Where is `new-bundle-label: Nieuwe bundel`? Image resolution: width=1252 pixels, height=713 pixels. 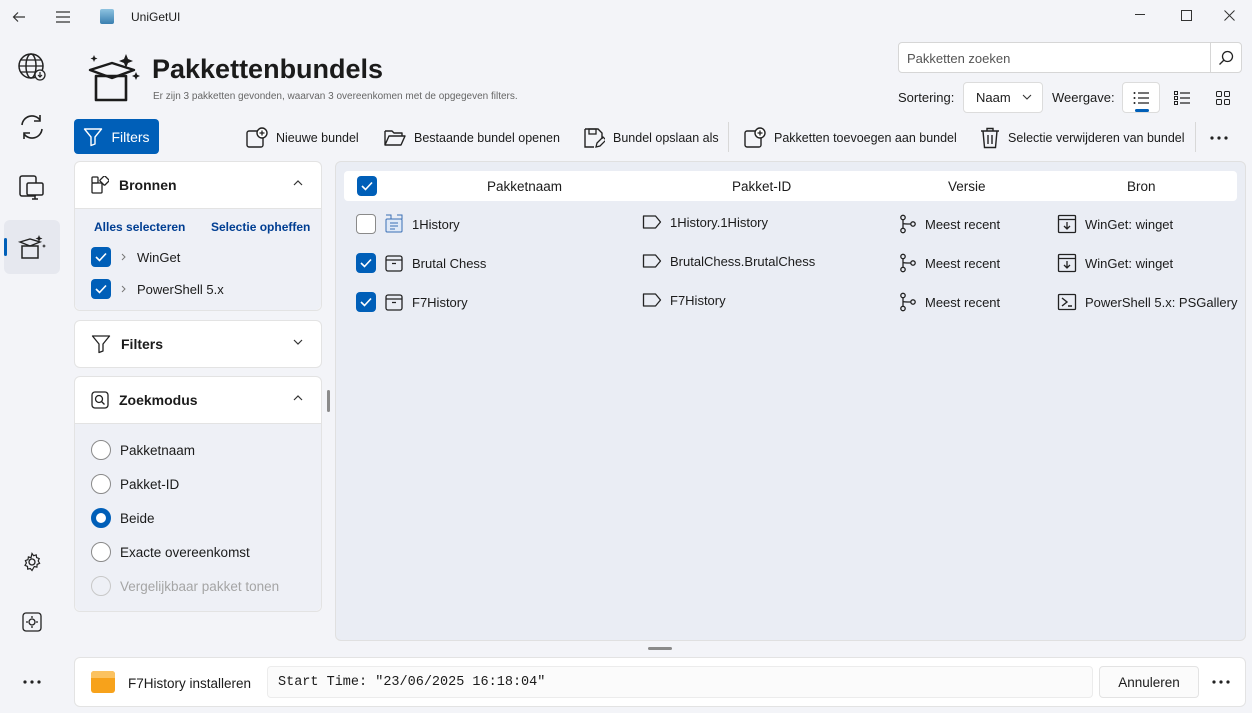 new-bundle-label: Nieuwe bundel is located at coordinates (317, 138).